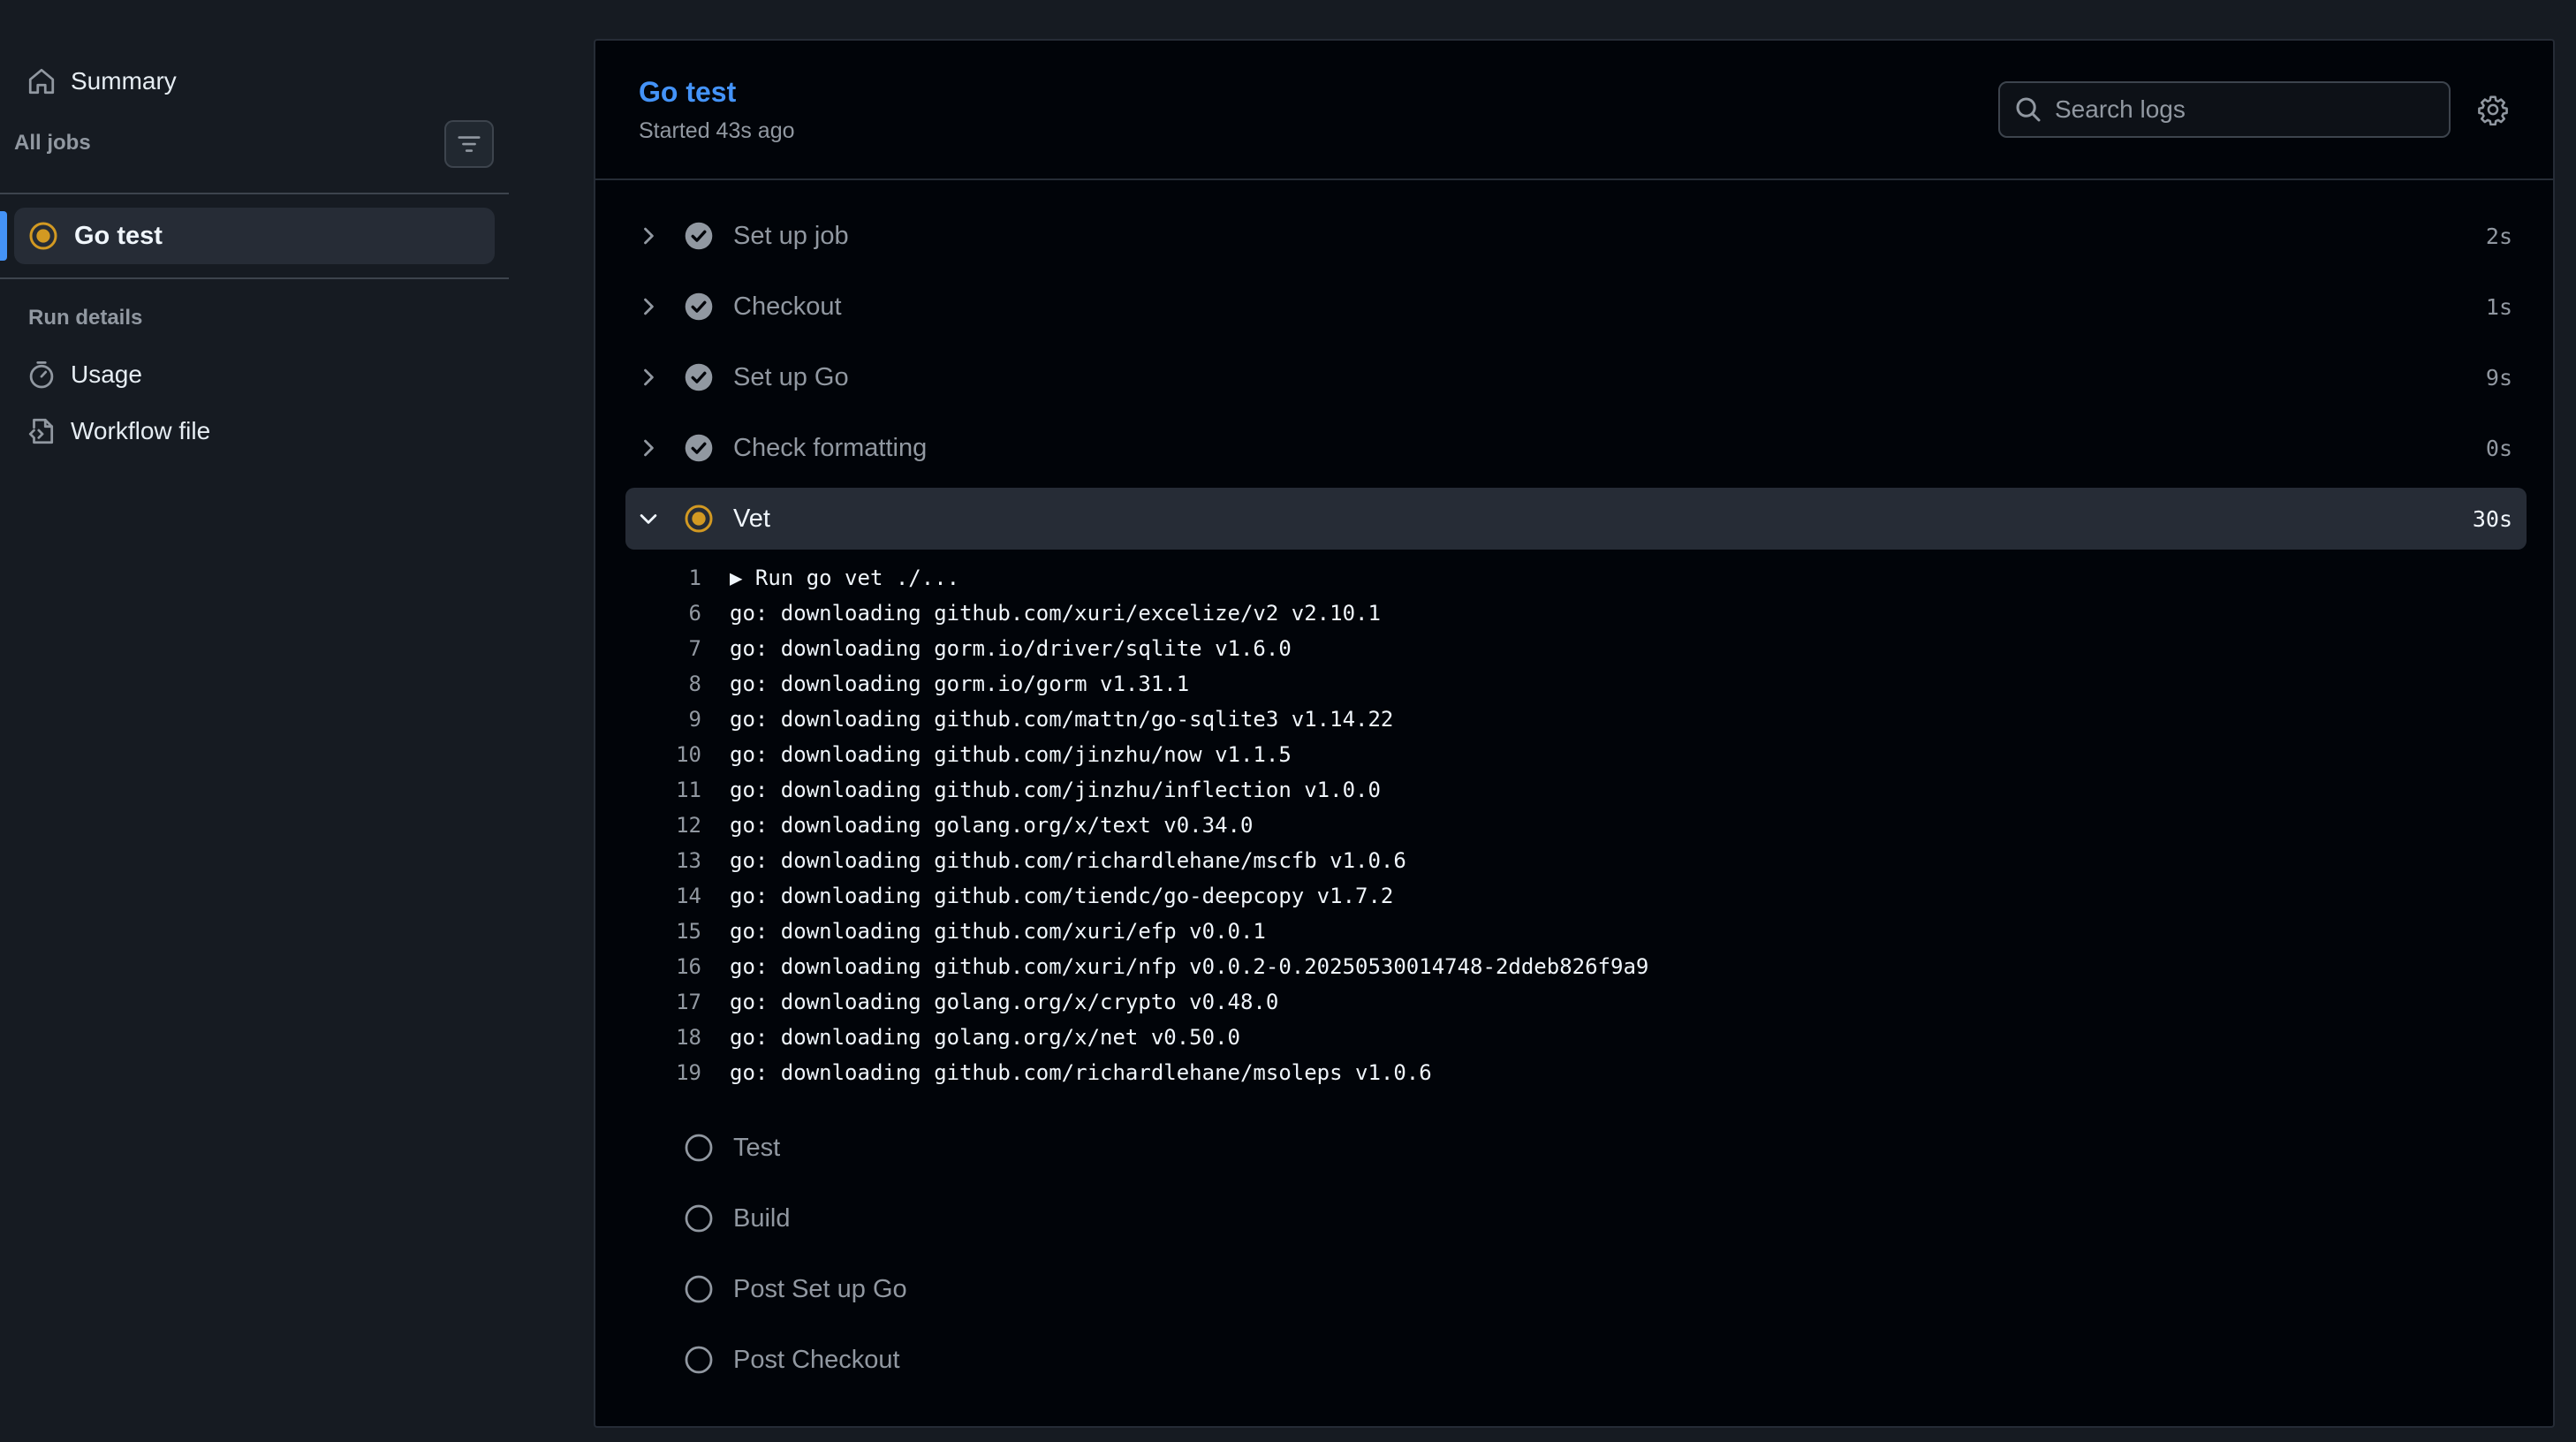 The height and width of the screenshot is (1442, 2576). Describe the element at coordinates (2499, 448) in the screenshot. I see `step-duration: 0s` at that location.